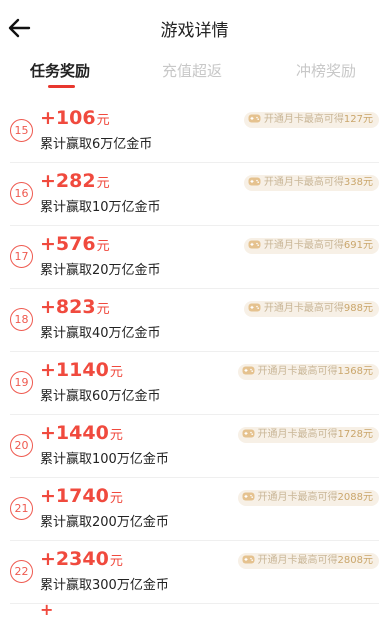 This screenshot has height=619, width=389. What do you see at coordinates (358, 308) in the screenshot?
I see `badge-max-amount: 988元` at bounding box center [358, 308].